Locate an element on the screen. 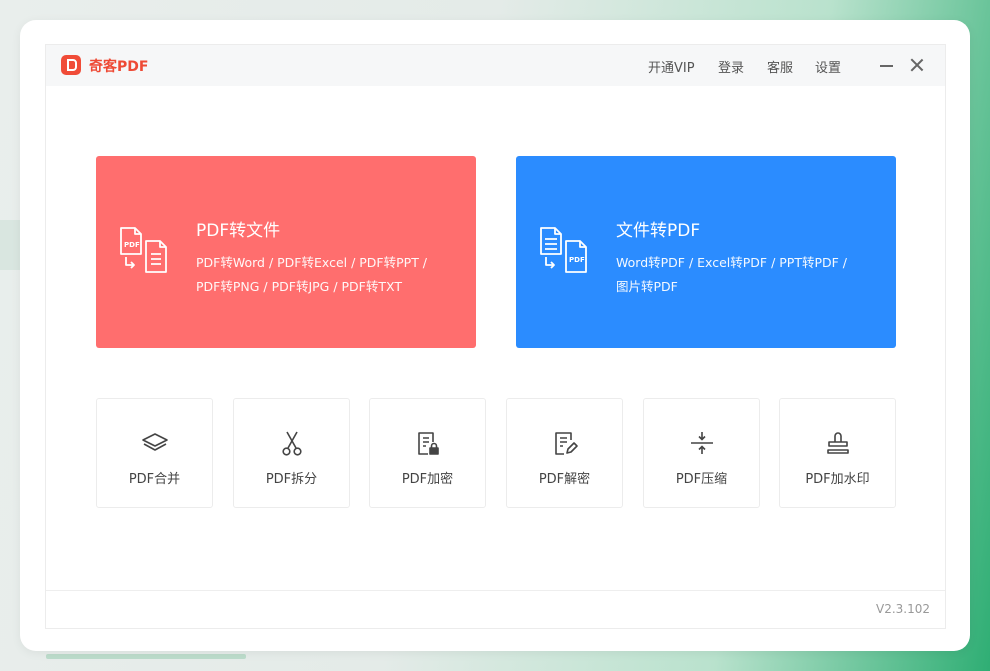  login-link: 登录 is located at coordinates (731, 66).